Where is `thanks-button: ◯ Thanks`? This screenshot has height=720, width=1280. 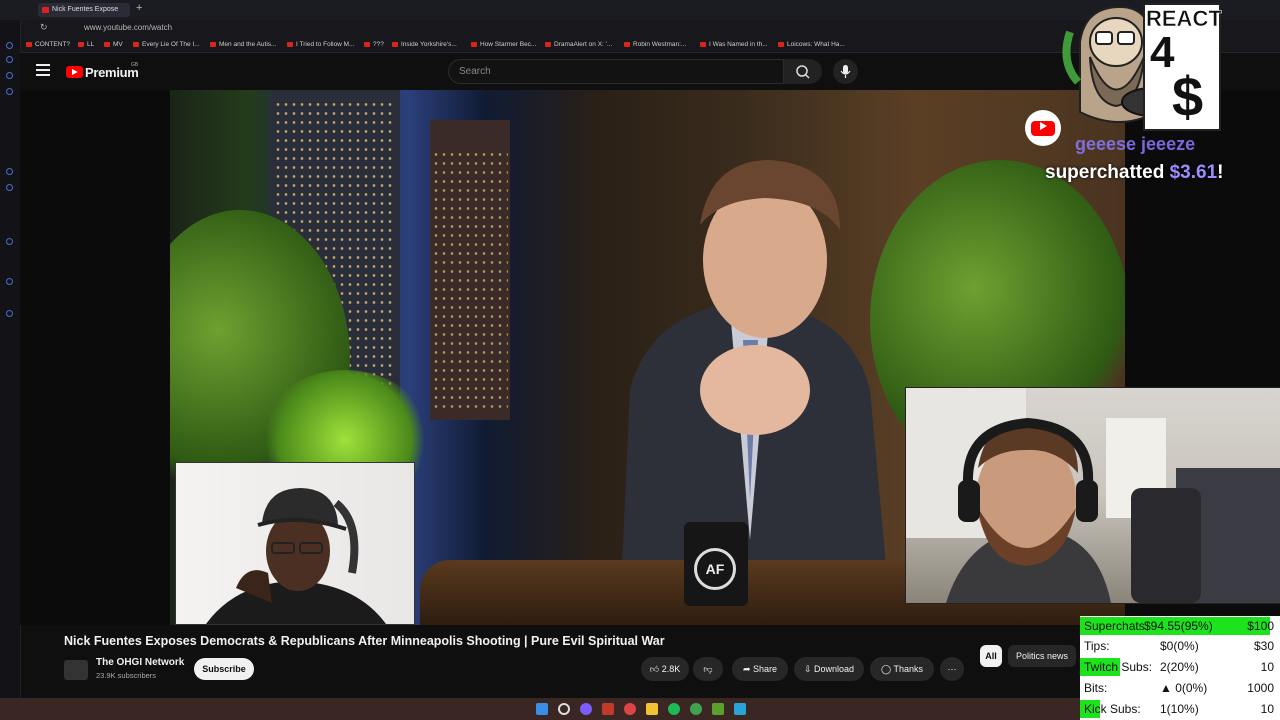 thanks-button: ◯ Thanks is located at coordinates (902, 669).